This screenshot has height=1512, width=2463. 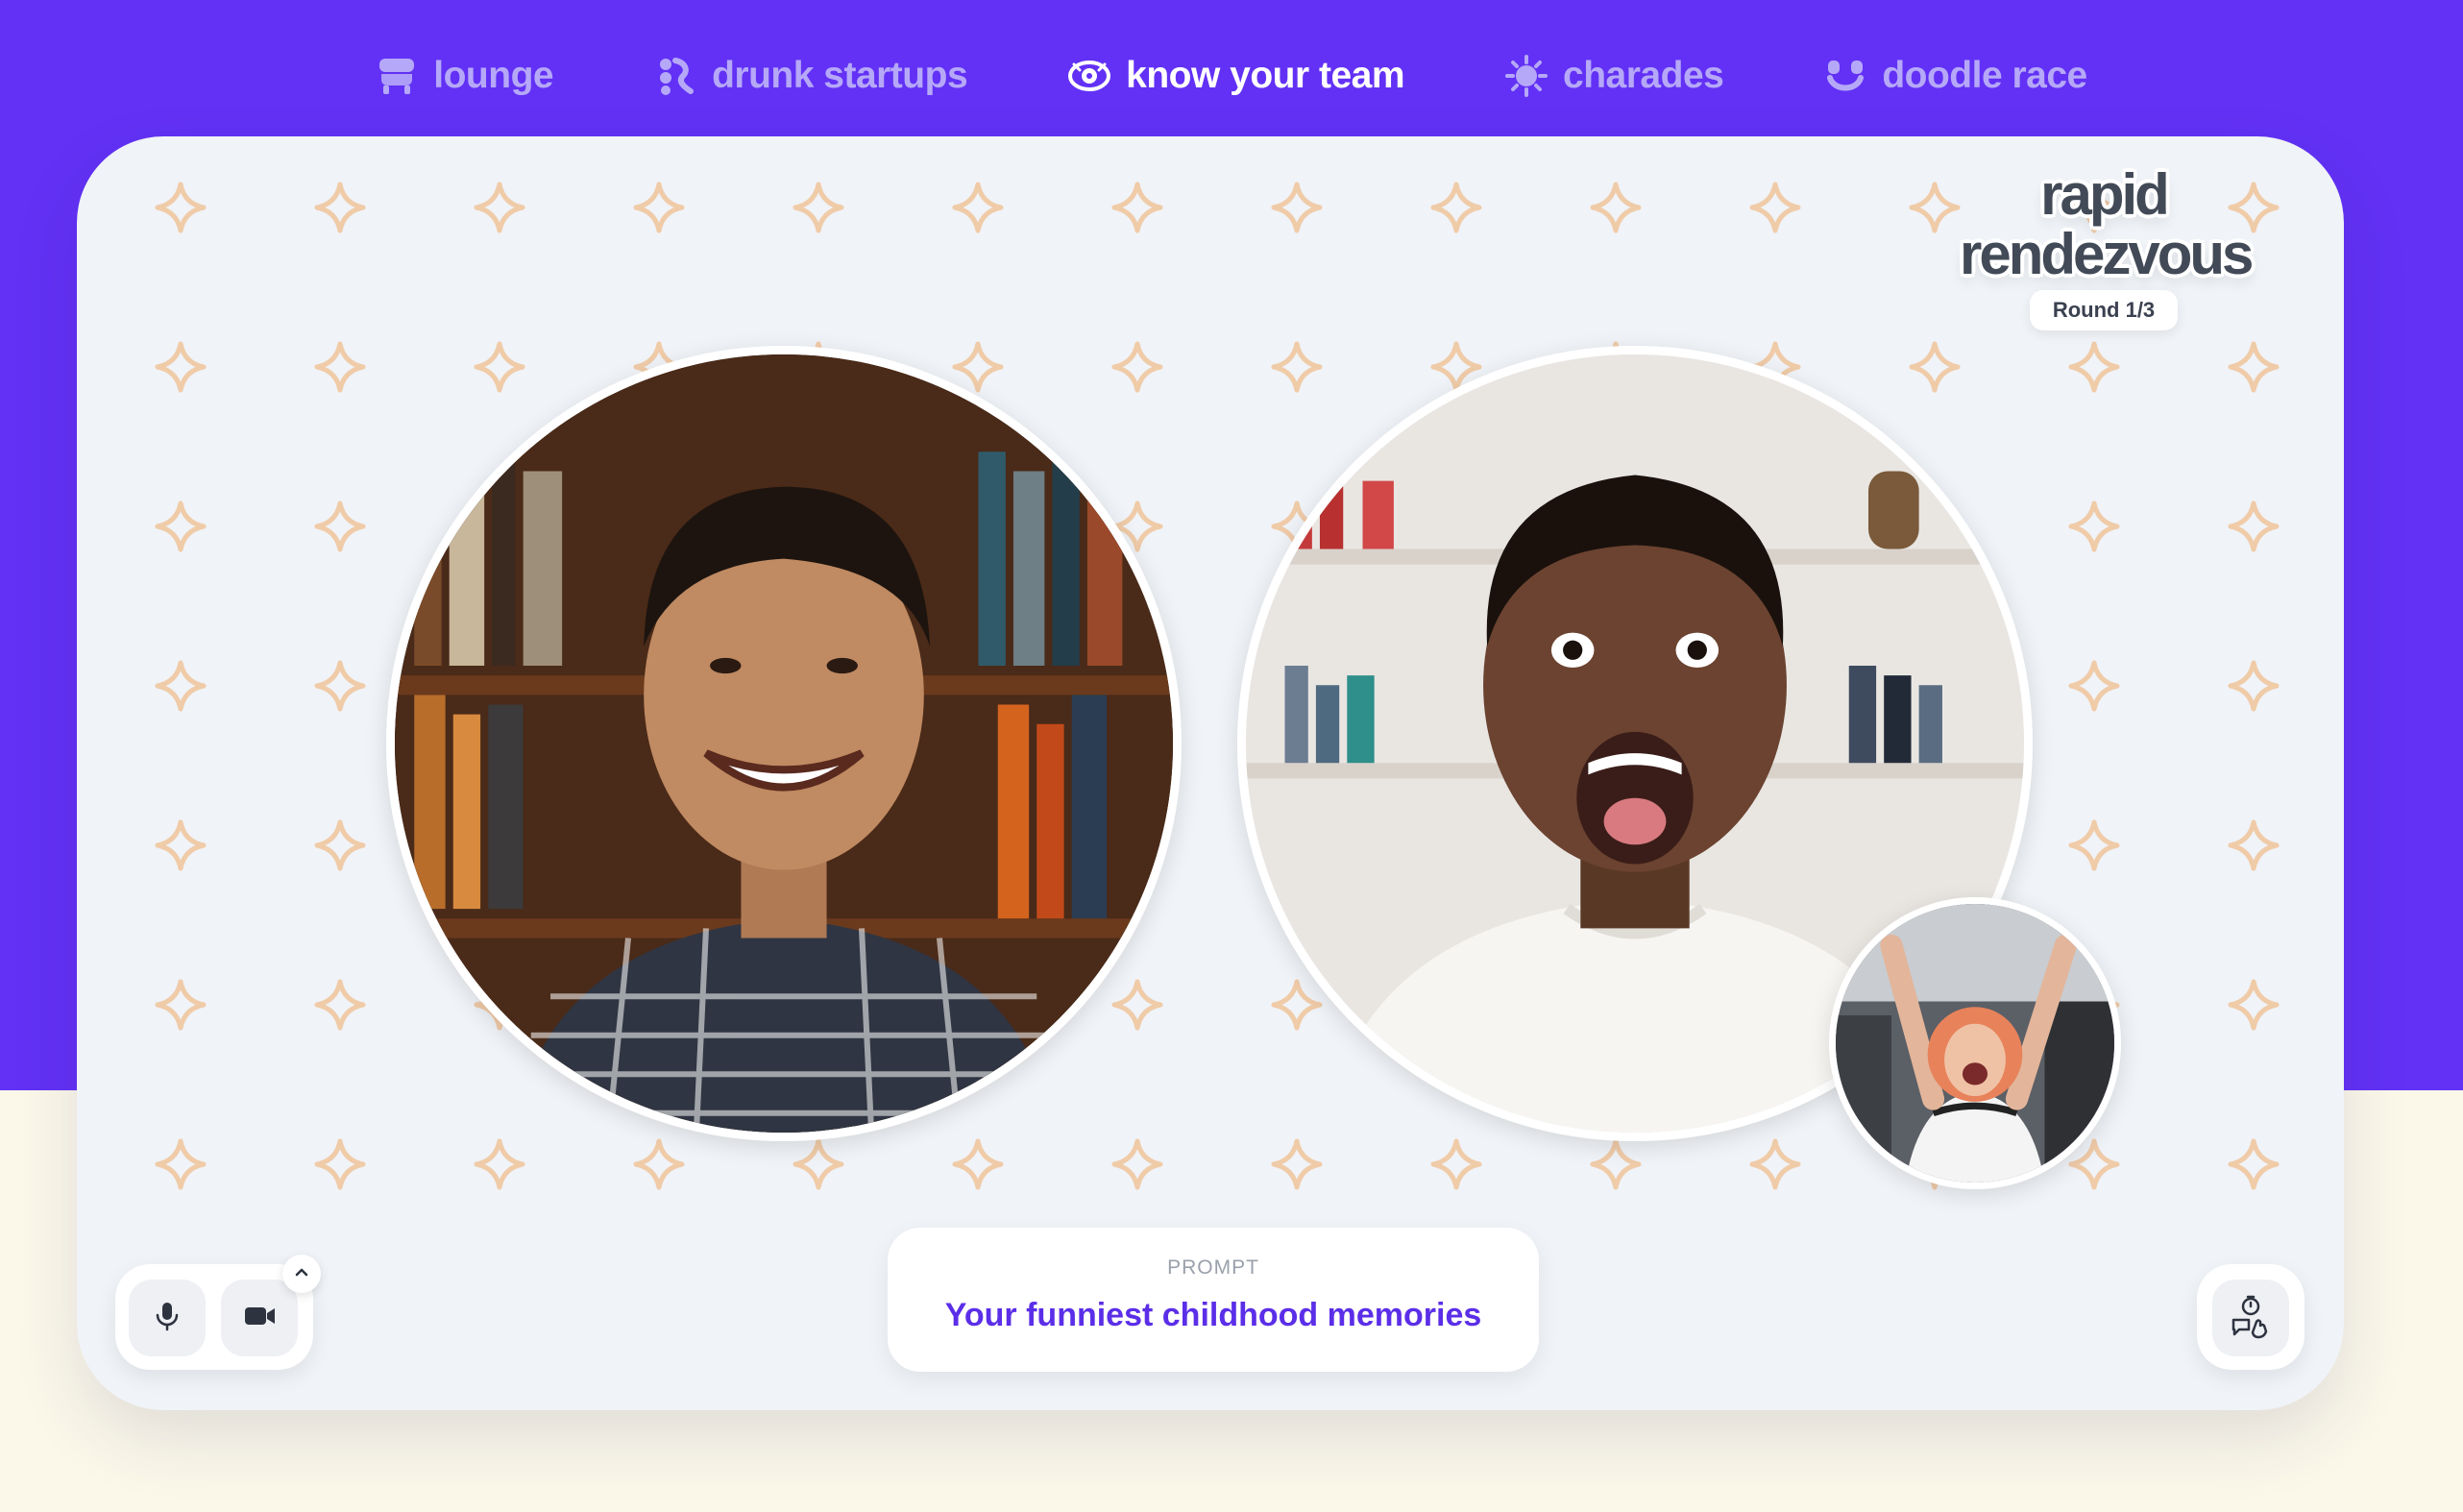 I want to click on nav-label-drunk-startups: drunk startups, so click(x=840, y=75).